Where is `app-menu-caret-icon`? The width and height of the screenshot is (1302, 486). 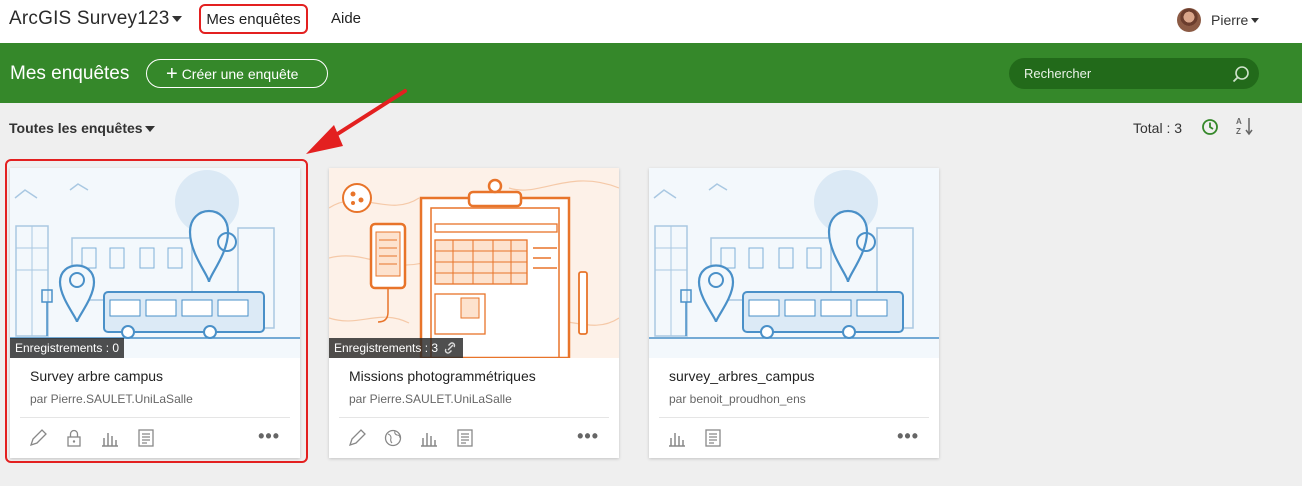
app-menu-caret-icon is located at coordinates (177, 19).